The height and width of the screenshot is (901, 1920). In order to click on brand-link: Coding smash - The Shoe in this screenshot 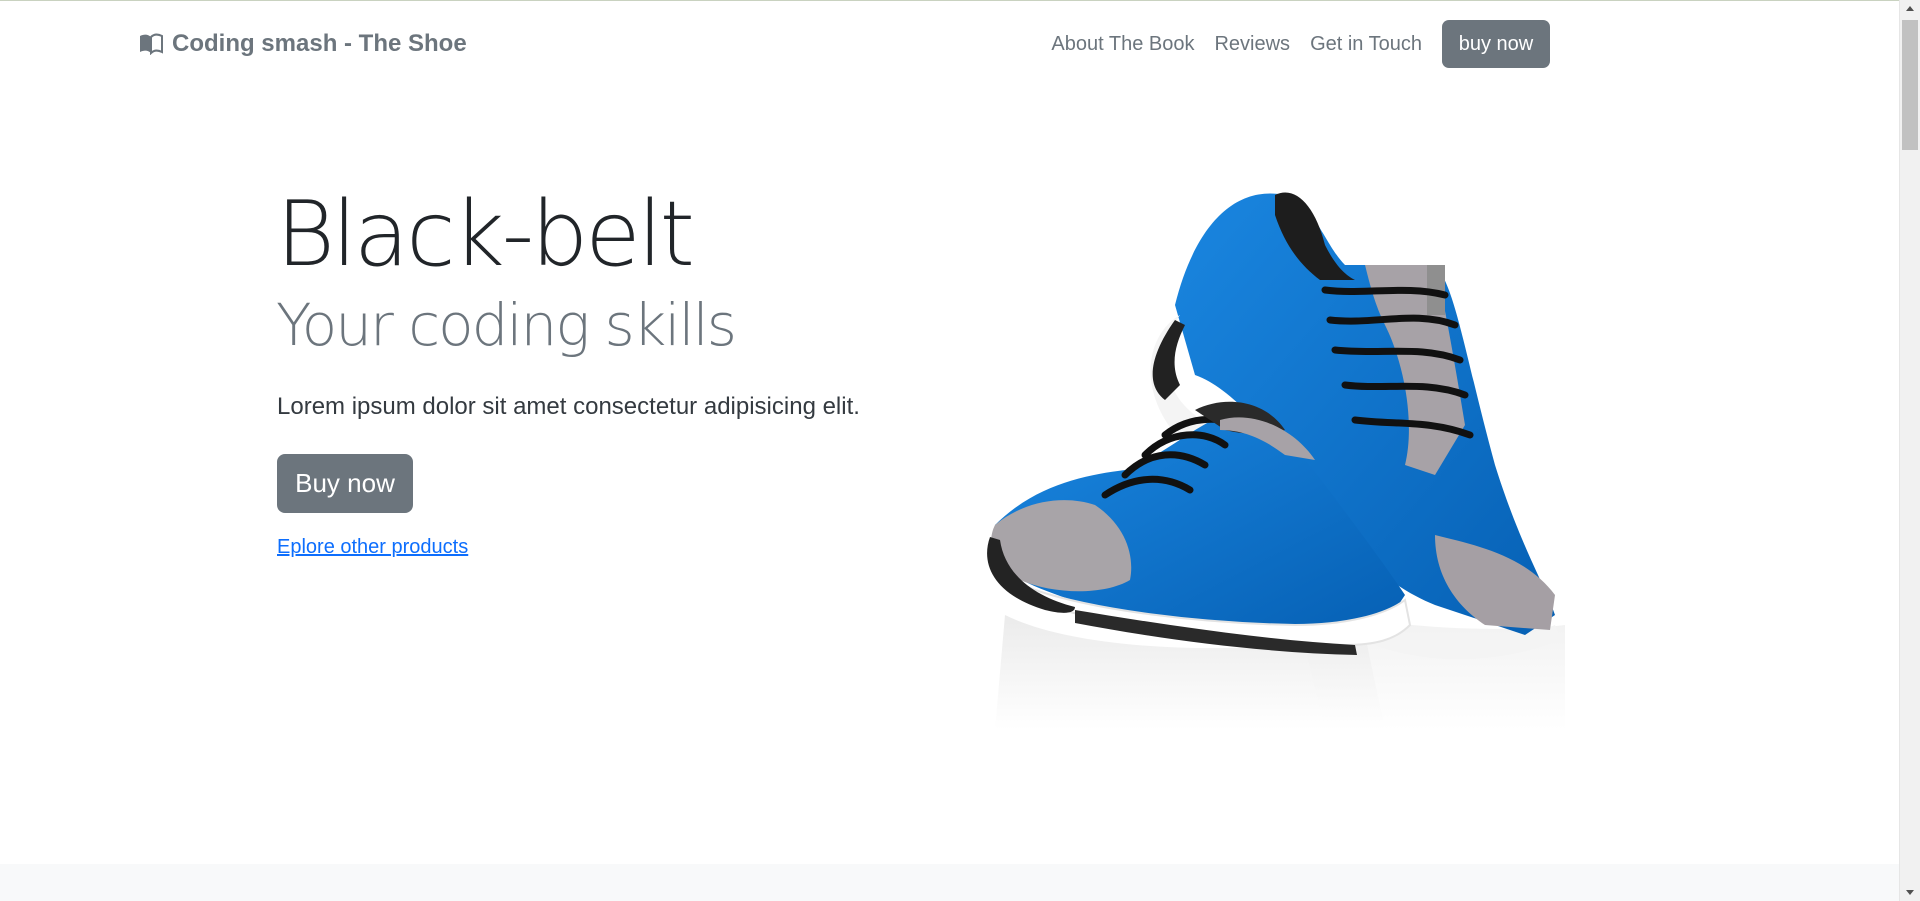, I will do `click(302, 44)`.